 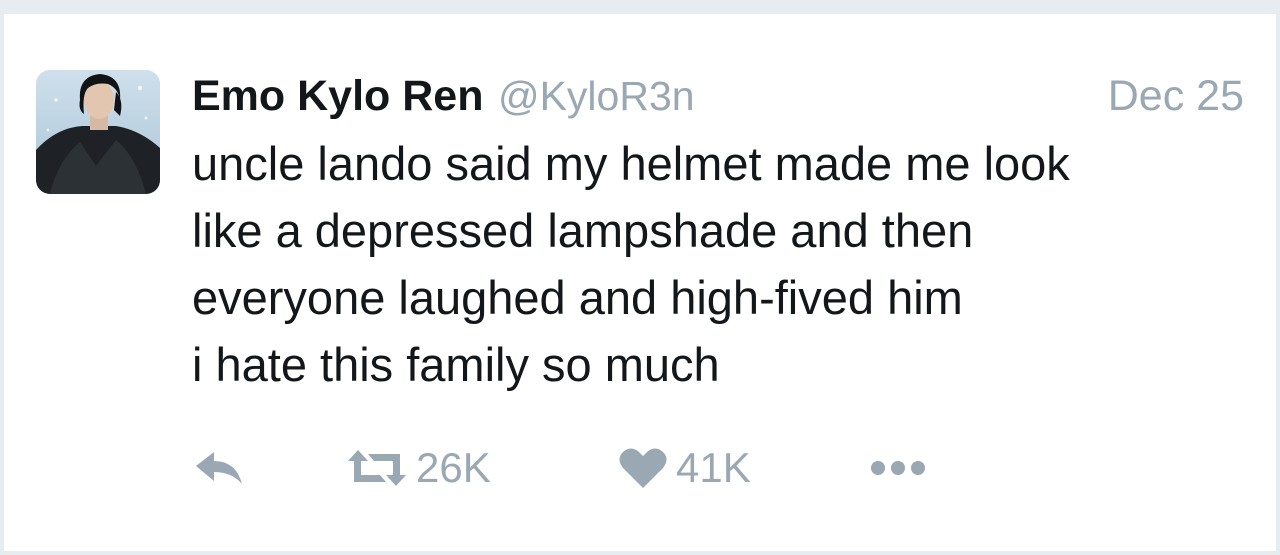 What do you see at coordinates (453, 467) in the screenshot?
I see `retweet-count: 26K` at bounding box center [453, 467].